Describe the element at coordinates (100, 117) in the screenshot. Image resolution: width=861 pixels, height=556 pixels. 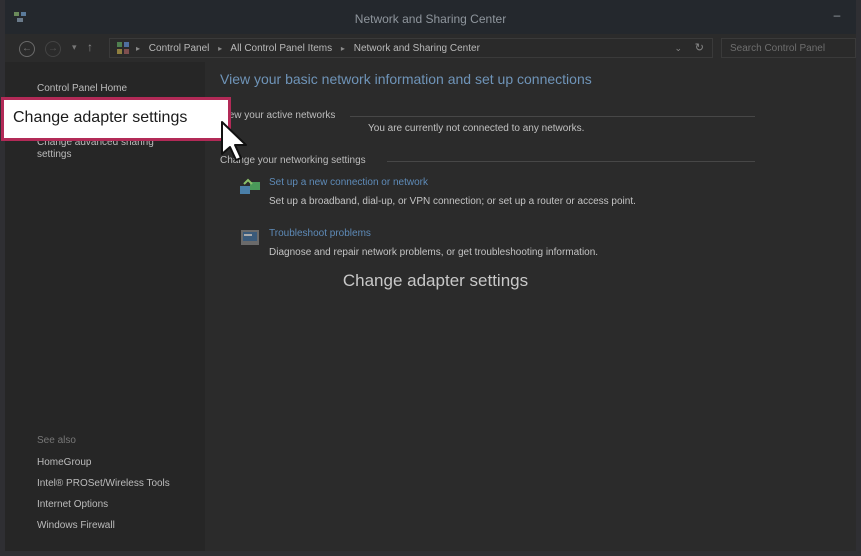
I see `change-adapter-settings-label: Change adapter settings` at that location.